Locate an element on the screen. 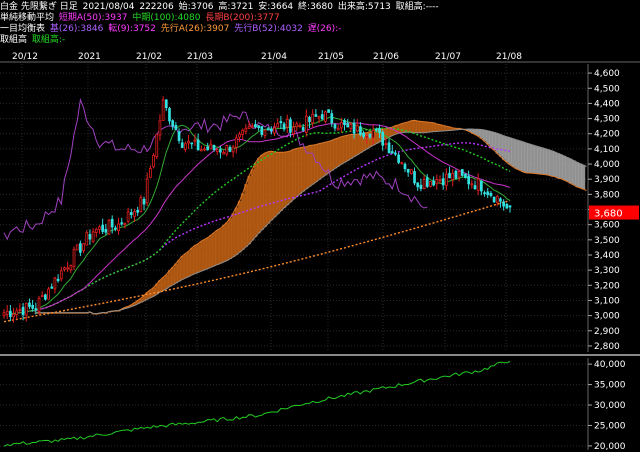  y-label-14: 3,200 is located at coordinates (607, 286).